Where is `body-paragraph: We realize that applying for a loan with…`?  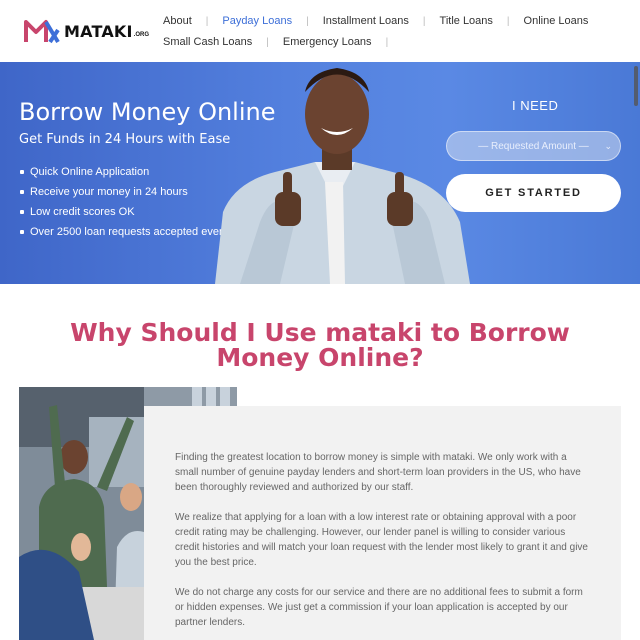
body-paragraph: We realize that applying for a loan with… is located at coordinates (381, 540).